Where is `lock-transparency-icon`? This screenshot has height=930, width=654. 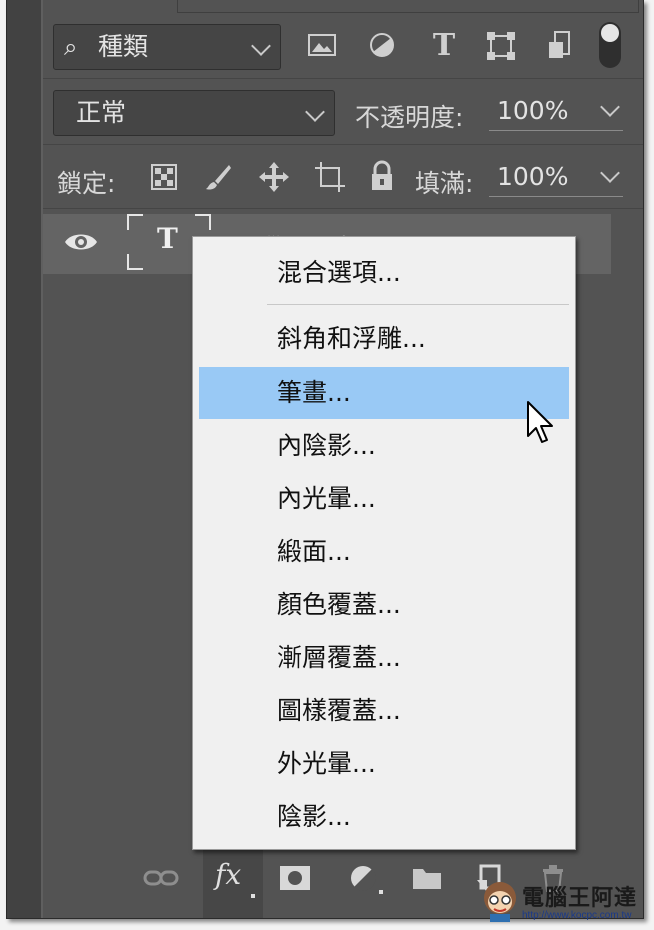
lock-transparency-icon is located at coordinates (164, 177).